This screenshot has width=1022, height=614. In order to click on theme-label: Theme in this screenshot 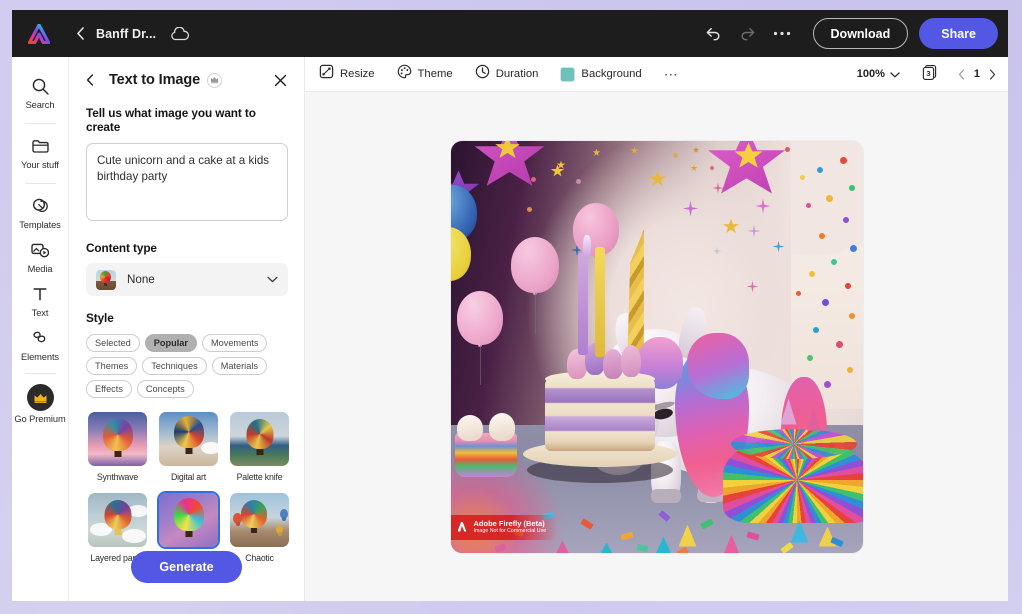, I will do `click(435, 74)`.